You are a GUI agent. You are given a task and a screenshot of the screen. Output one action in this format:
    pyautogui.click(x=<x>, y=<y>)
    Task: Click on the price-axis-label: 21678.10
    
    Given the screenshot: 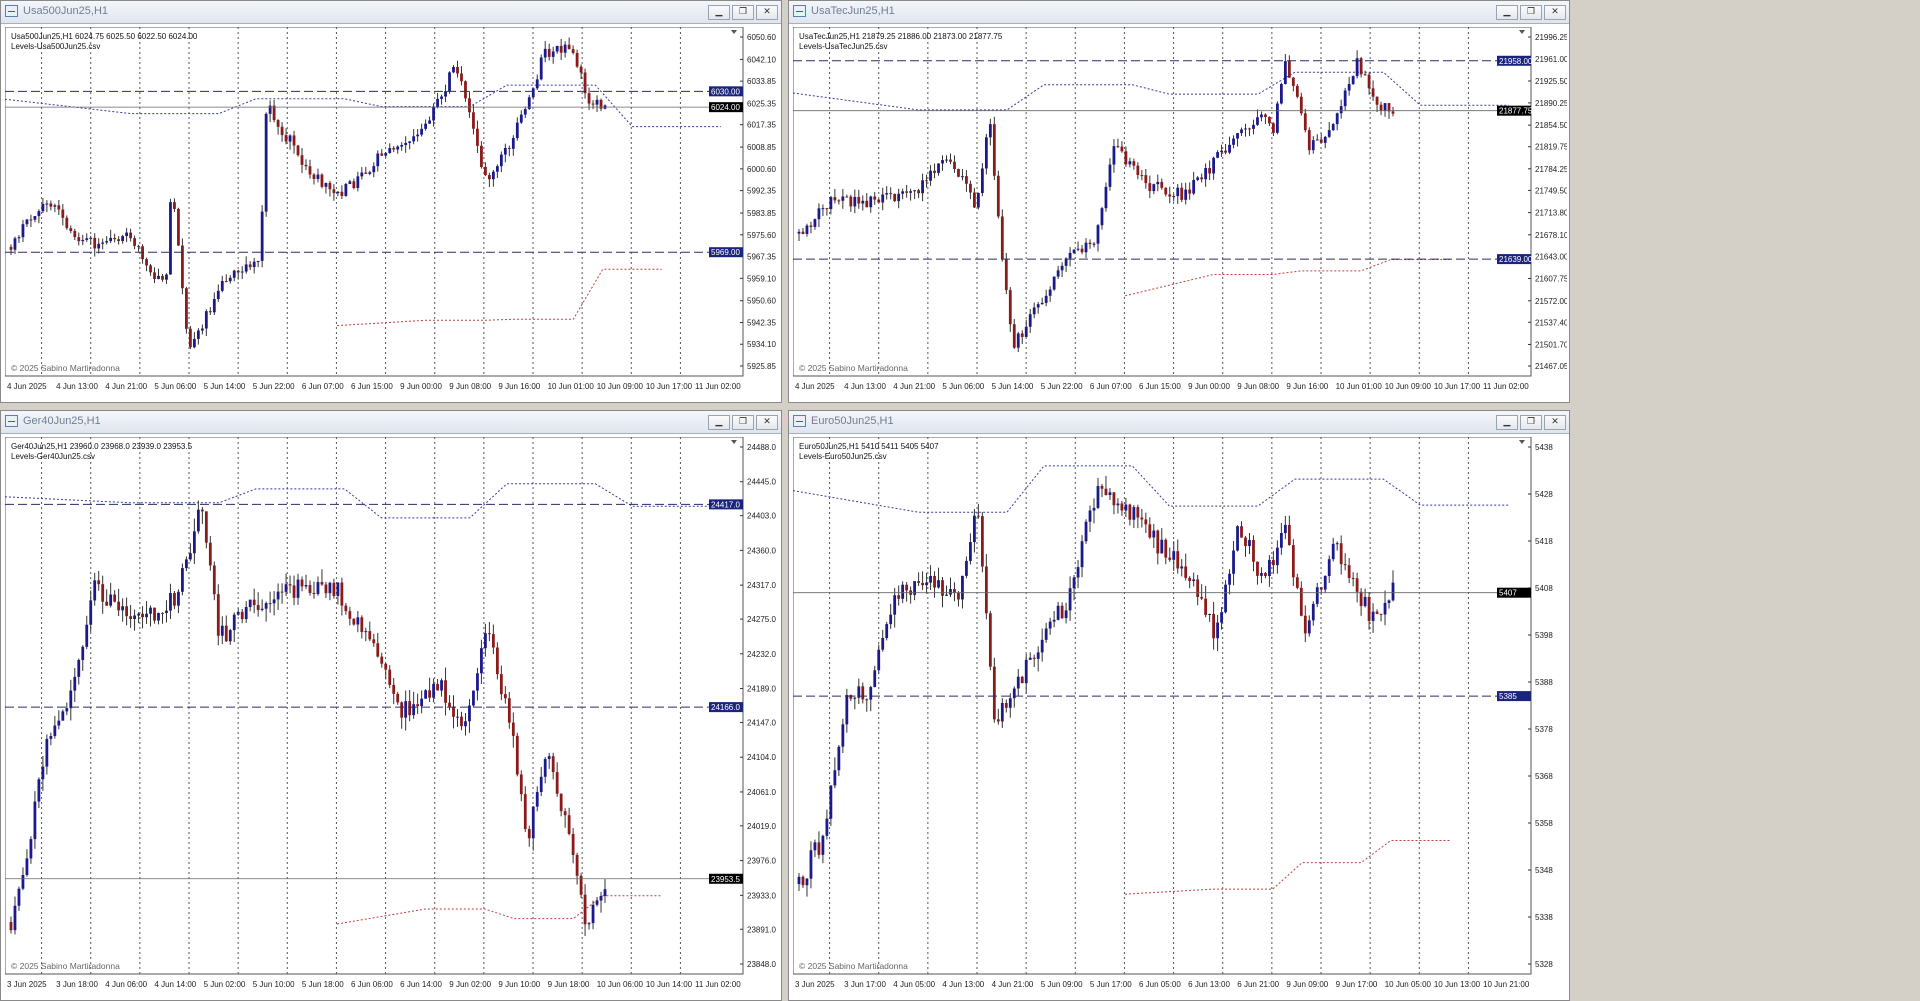 What is the action you would take?
    pyautogui.click(x=1551, y=235)
    